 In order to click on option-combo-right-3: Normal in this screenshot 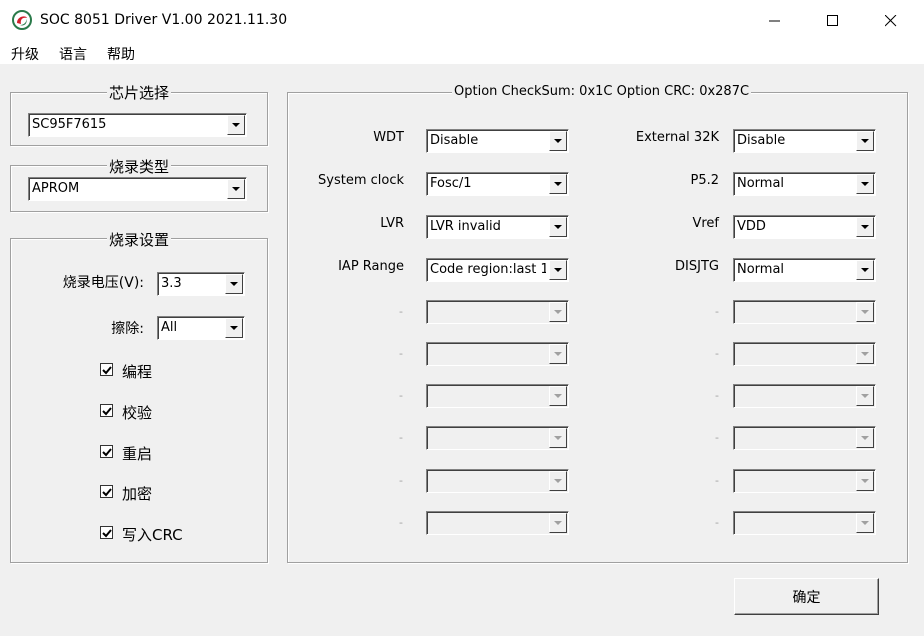, I will do `click(804, 270)`.